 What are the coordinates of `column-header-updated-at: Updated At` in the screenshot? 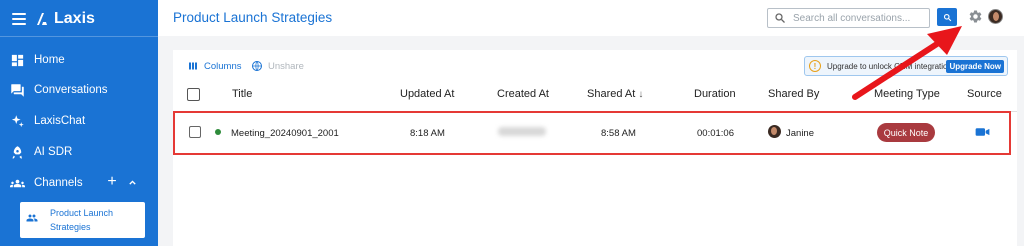 It's located at (427, 94).